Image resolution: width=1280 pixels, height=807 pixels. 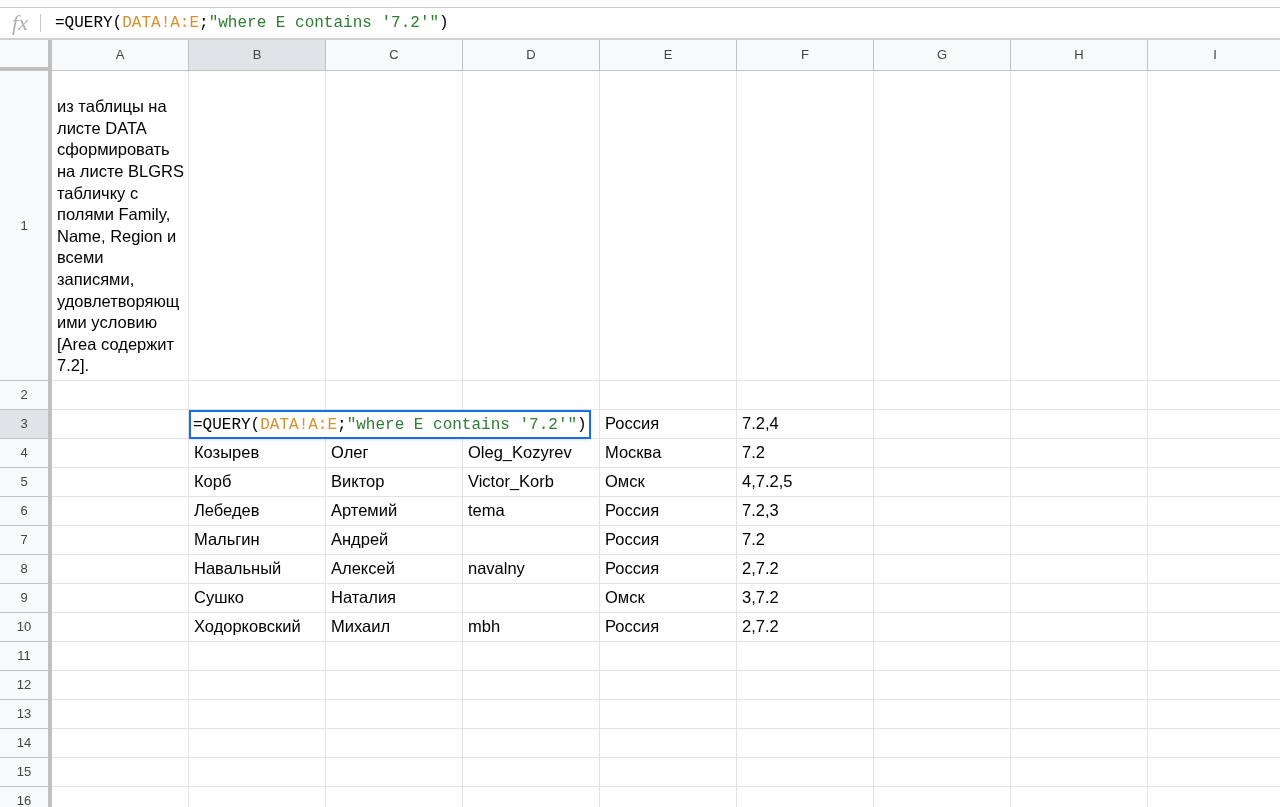 What do you see at coordinates (668, 453) in the screenshot?
I see `table-cell: Москва` at bounding box center [668, 453].